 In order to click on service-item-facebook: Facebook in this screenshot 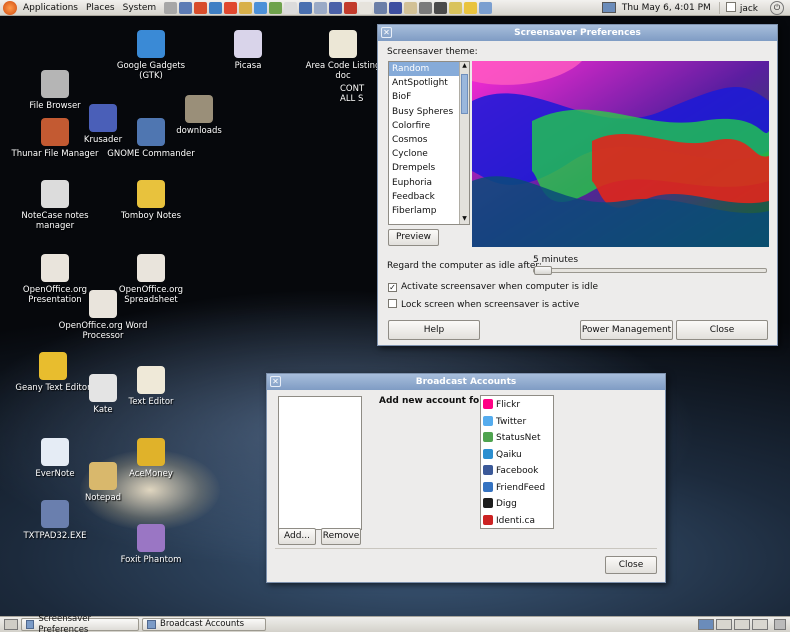, I will do `click(517, 471)`.